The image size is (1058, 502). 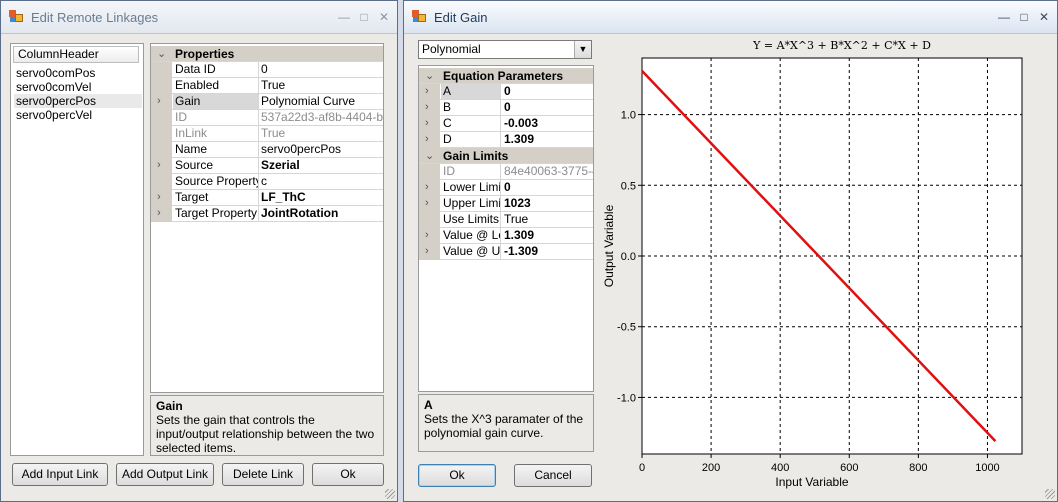 What do you see at coordinates (451, 49) in the screenshot?
I see `gain-type-value: Polynomial` at bounding box center [451, 49].